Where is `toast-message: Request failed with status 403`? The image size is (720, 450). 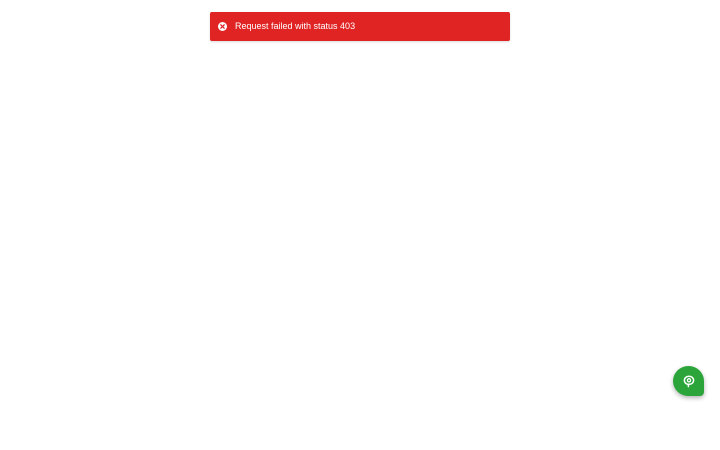 toast-message: Request failed with status 403 is located at coordinates (295, 26).